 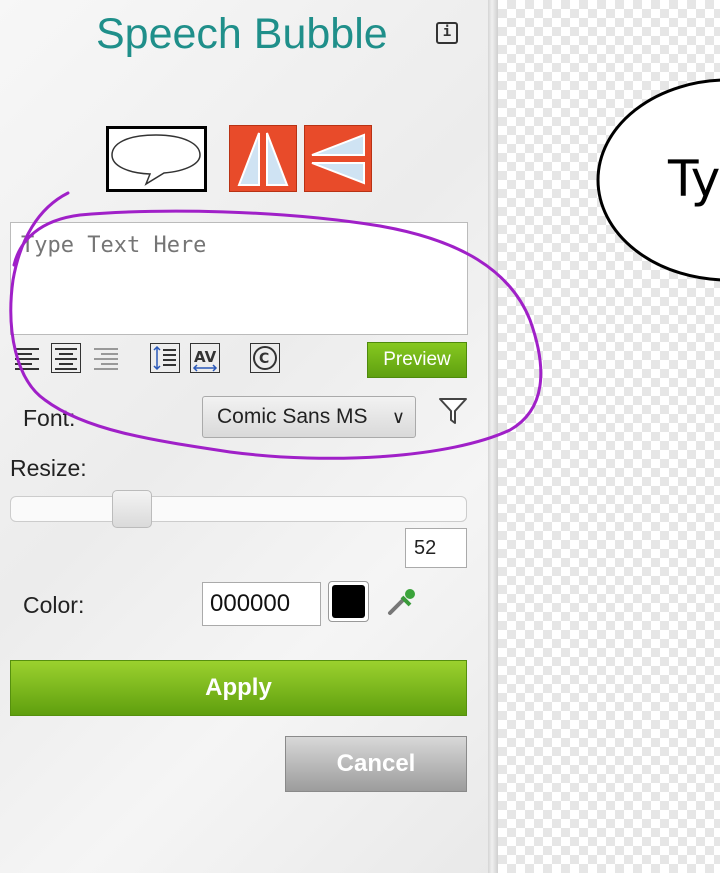 I want to click on align-center-button, so click(x=66, y=358).